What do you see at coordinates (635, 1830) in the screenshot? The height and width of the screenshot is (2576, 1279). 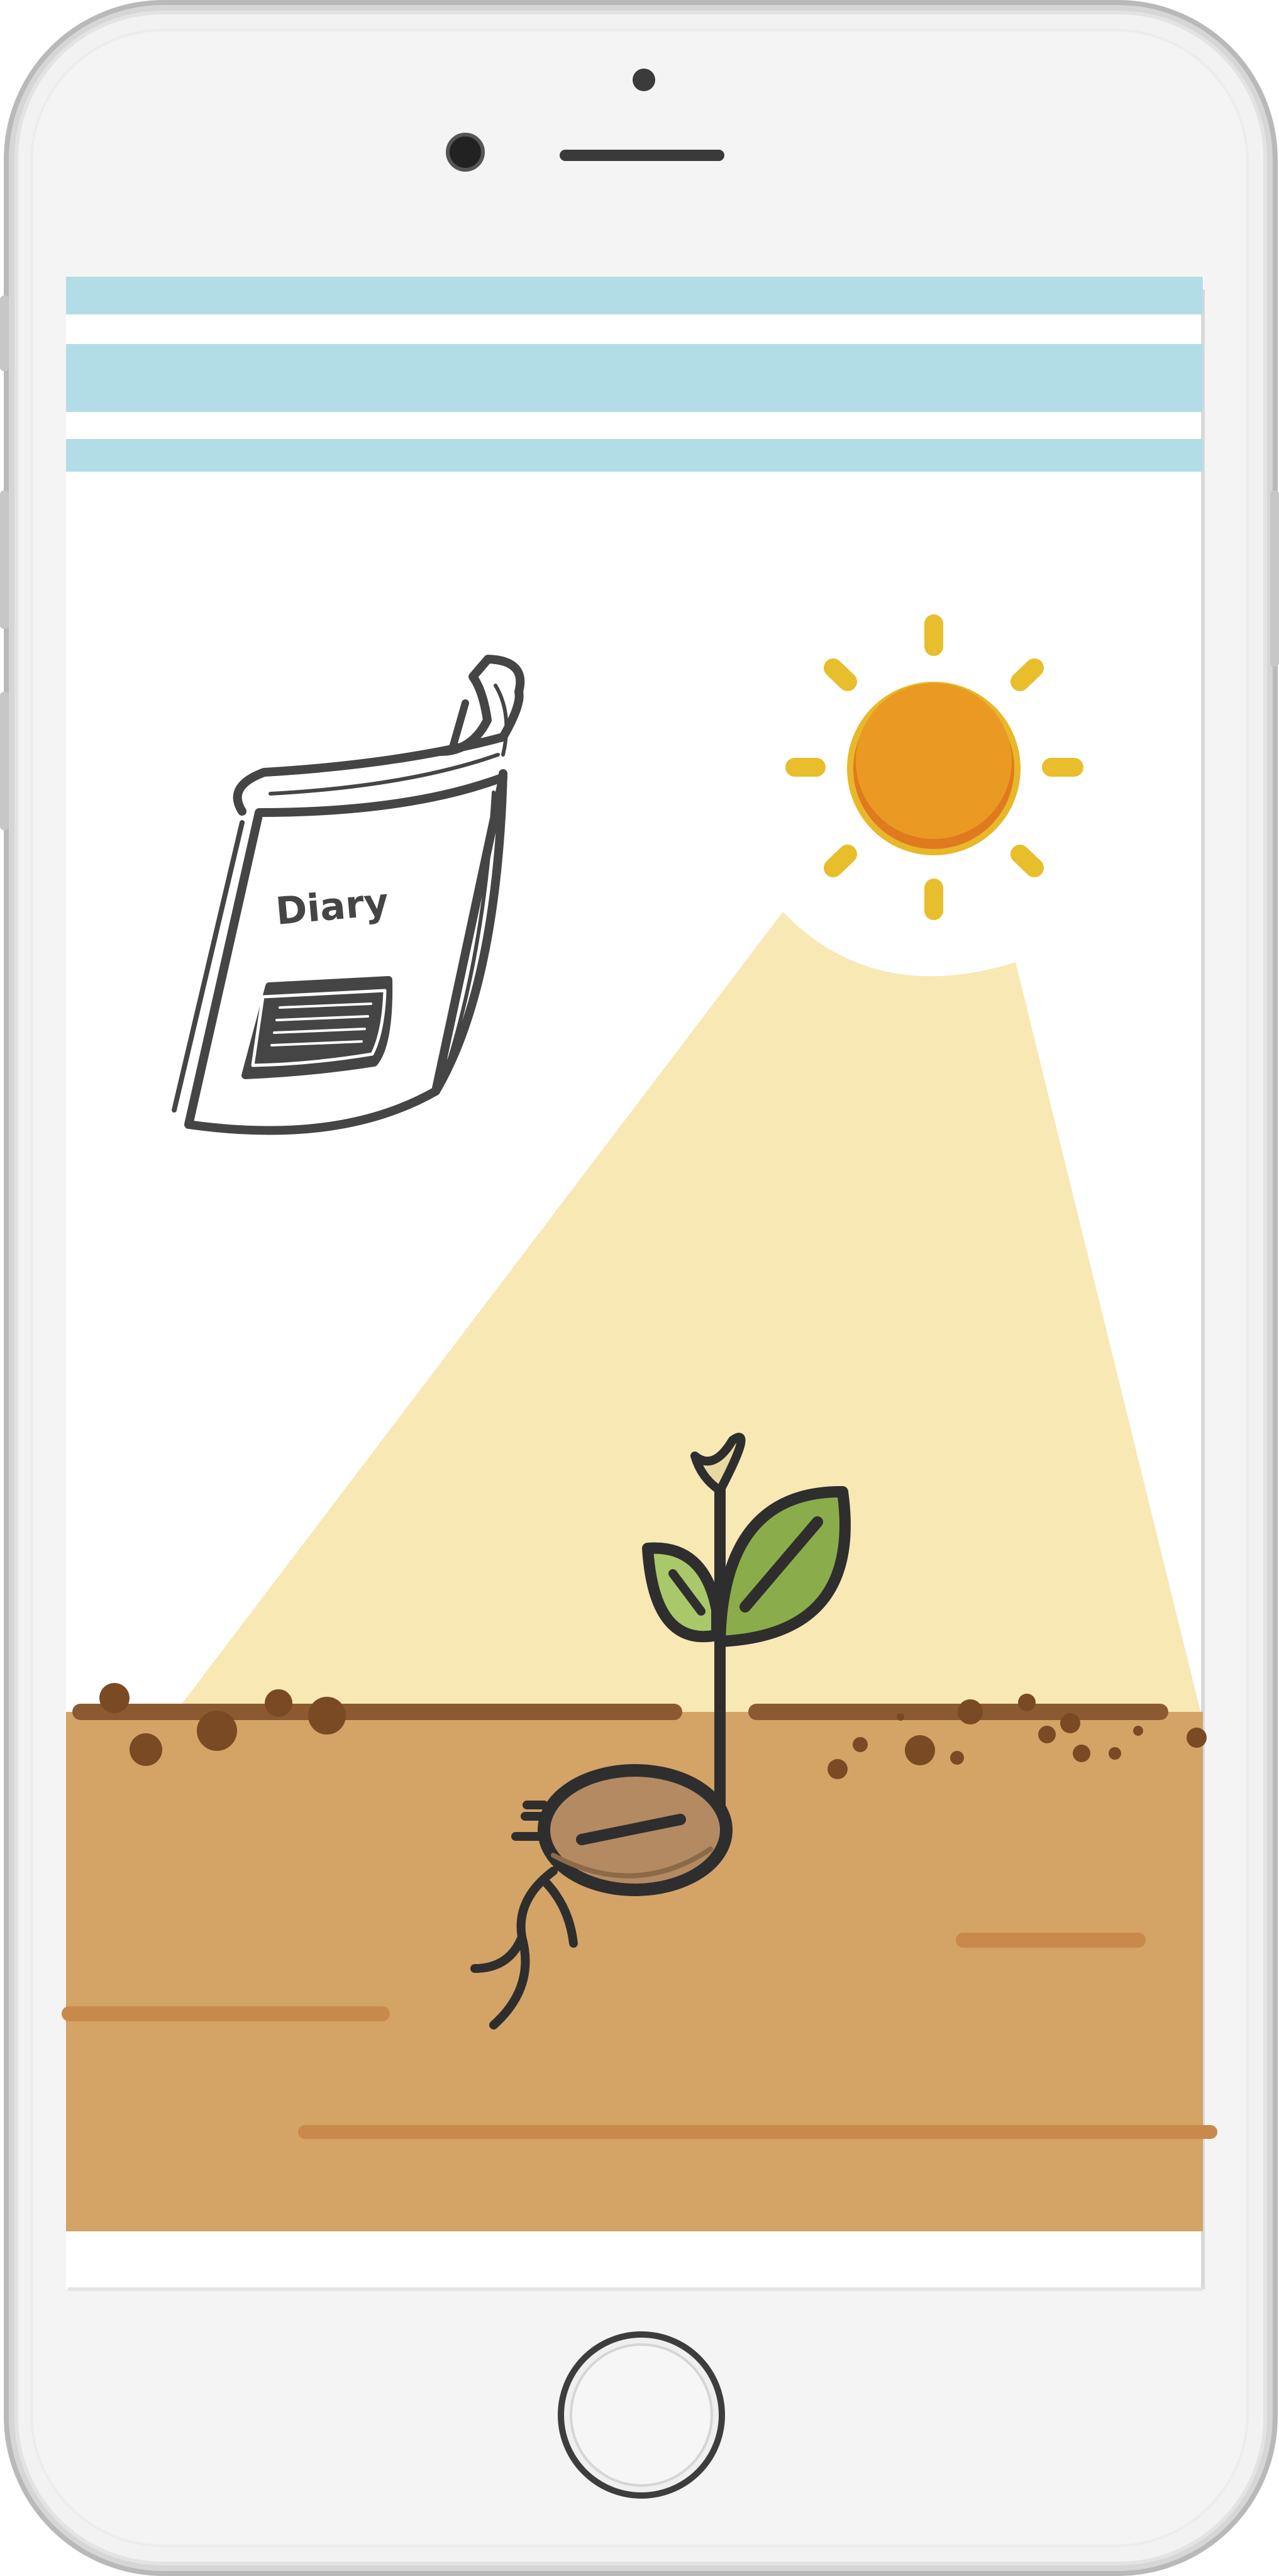 I see `seed-icon` at bounding box center [635, 1830].